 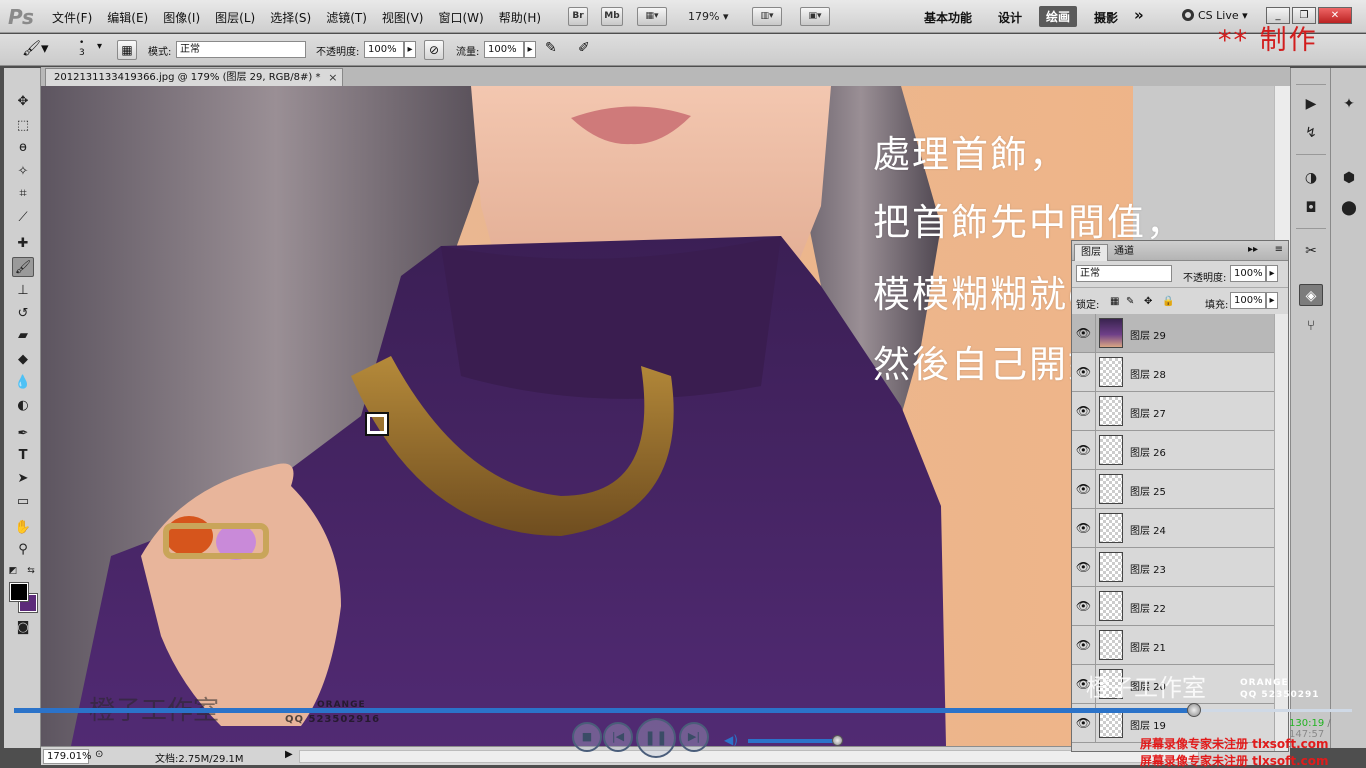 What do you see at coordinates (1279, 249) in the screenshot?
I see `panel-menu-icon: ≡` at bounding box center [1279, 249].